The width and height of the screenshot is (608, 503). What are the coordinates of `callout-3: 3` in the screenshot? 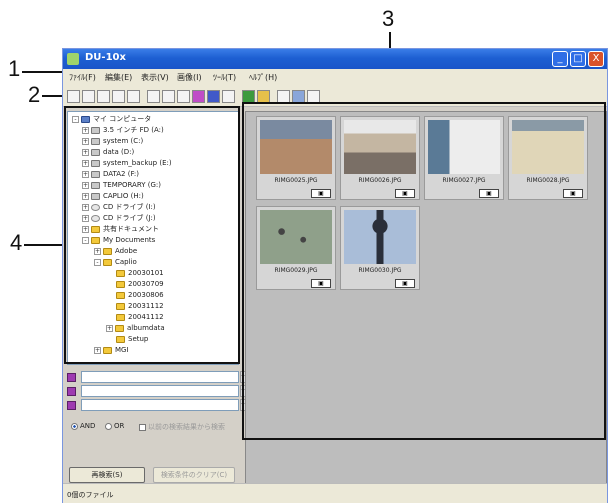 It's located at (388, 18).